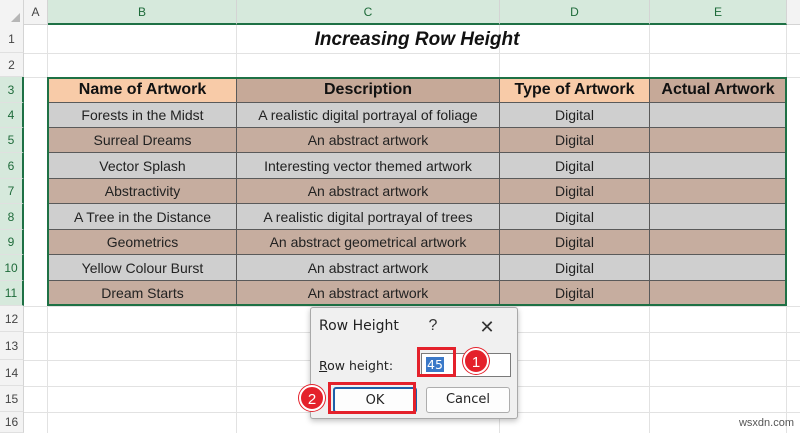 This screenshot has width=800, height=433. What do you see at coordinates (368, 12) in the screenshot?
I see `column-header-c: C` at bounding box center [368, 12].